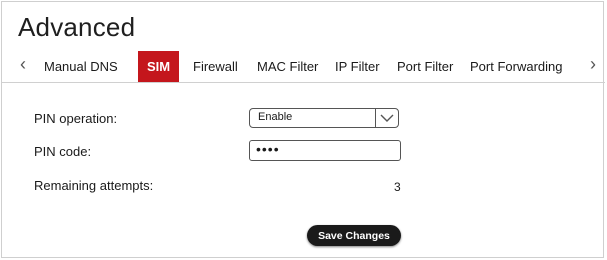 Image resolution: width=607 pixels, height=260 pixels. Describe the element at coordinates (215, 66) in the screenshot. I see `tab-firewall: Firewall` at that location.